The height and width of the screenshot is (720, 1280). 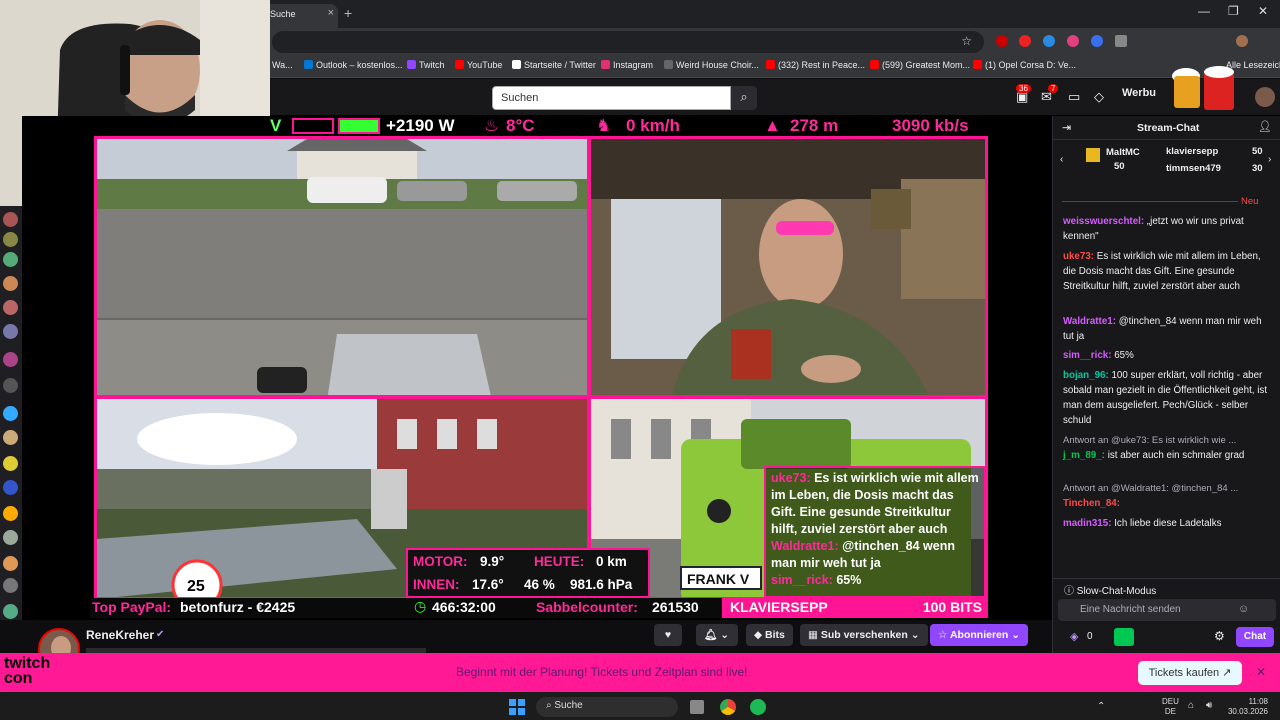 I want to click on task-view-icon, so click(x=697, y=707).